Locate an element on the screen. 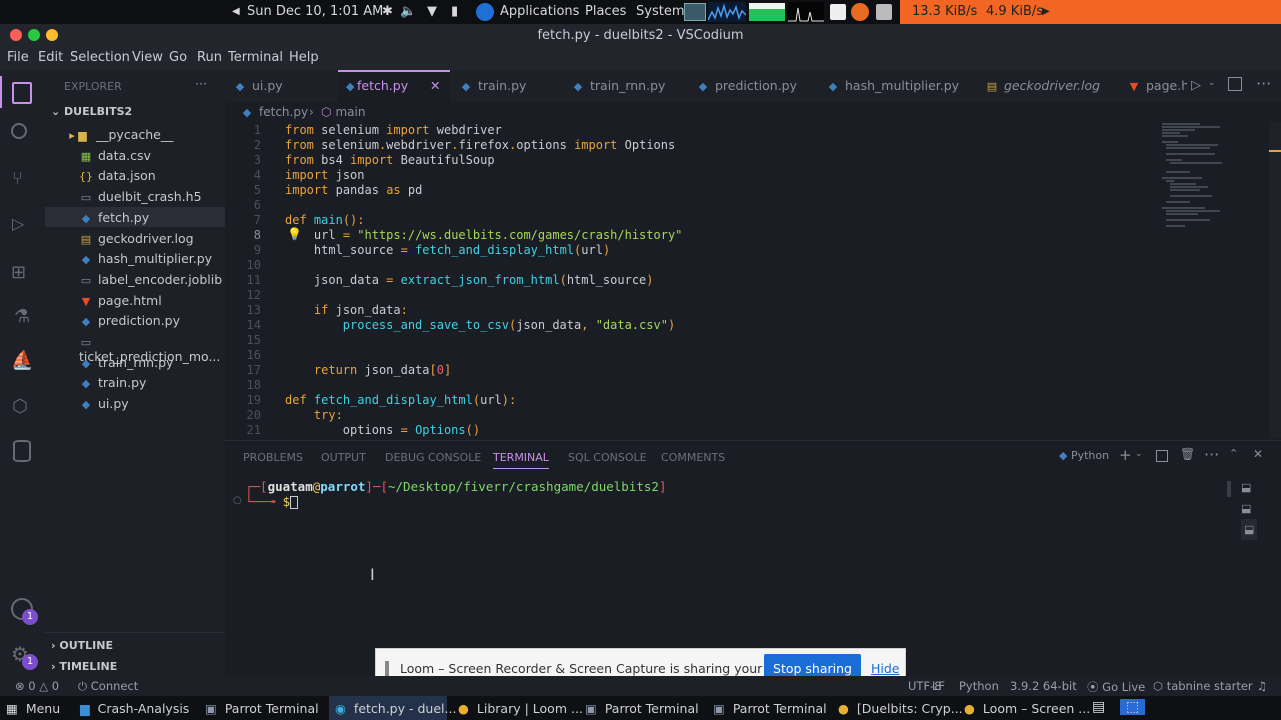  editor-scrollbar is located at coordinates (1275, 280).